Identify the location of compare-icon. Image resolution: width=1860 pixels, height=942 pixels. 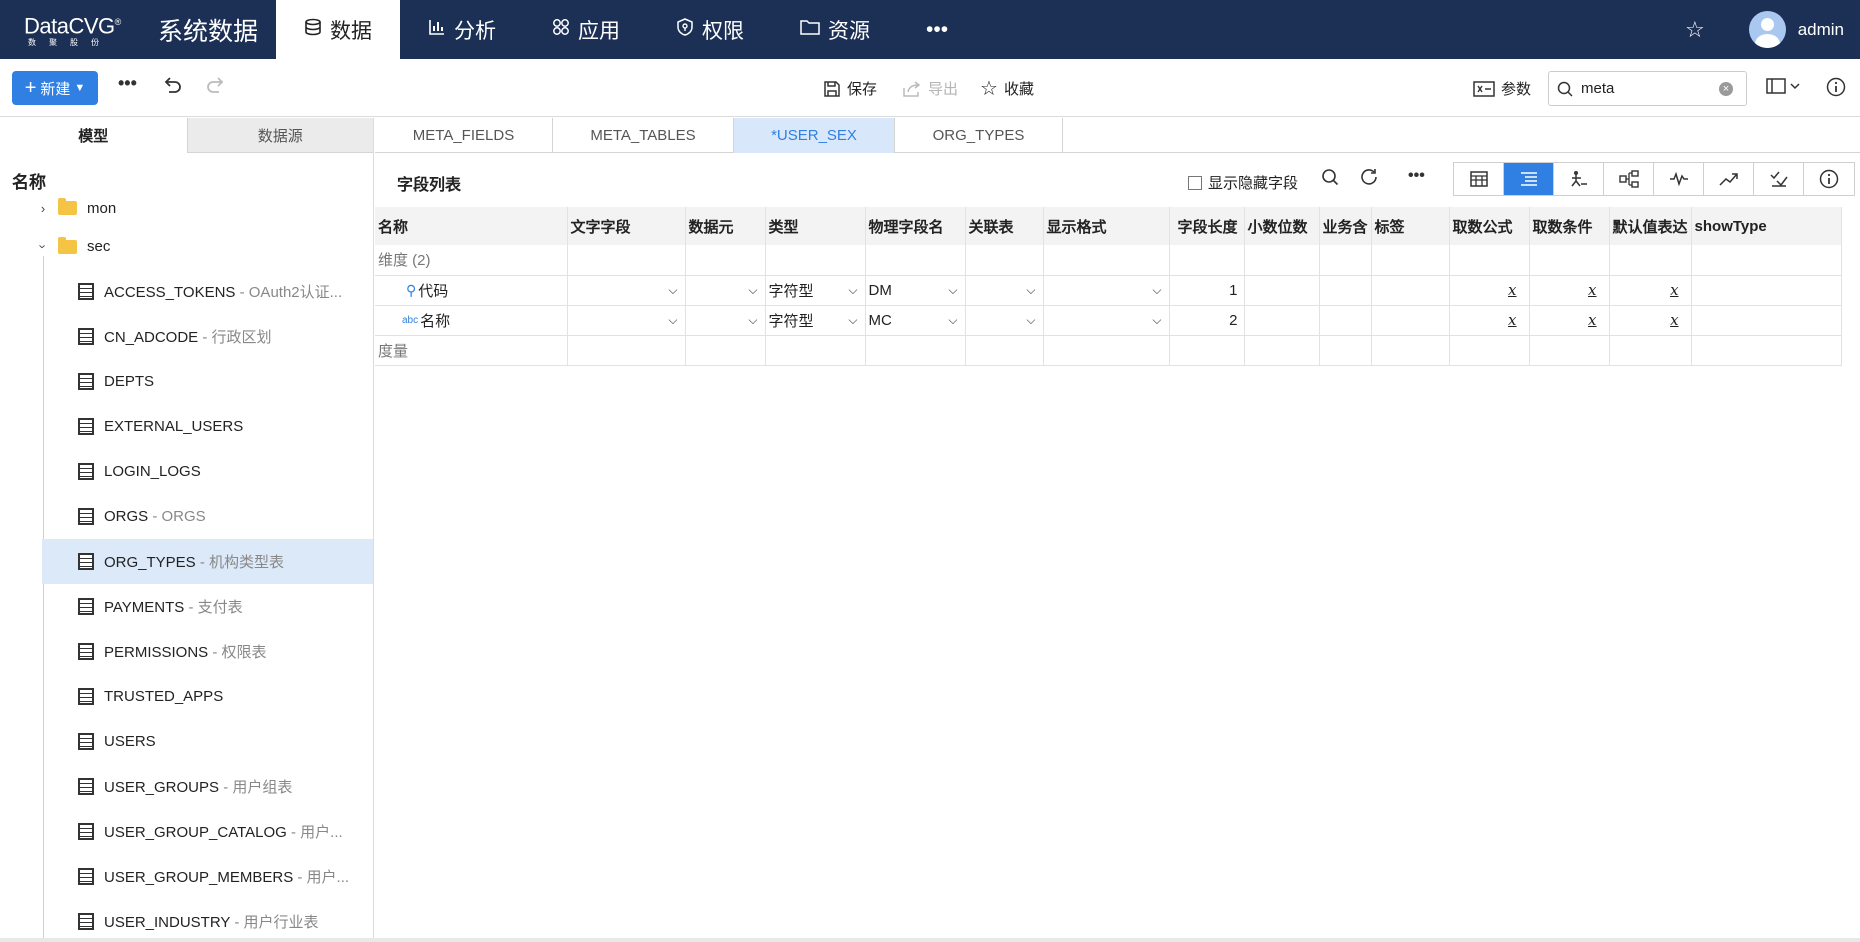
(1779, 179).